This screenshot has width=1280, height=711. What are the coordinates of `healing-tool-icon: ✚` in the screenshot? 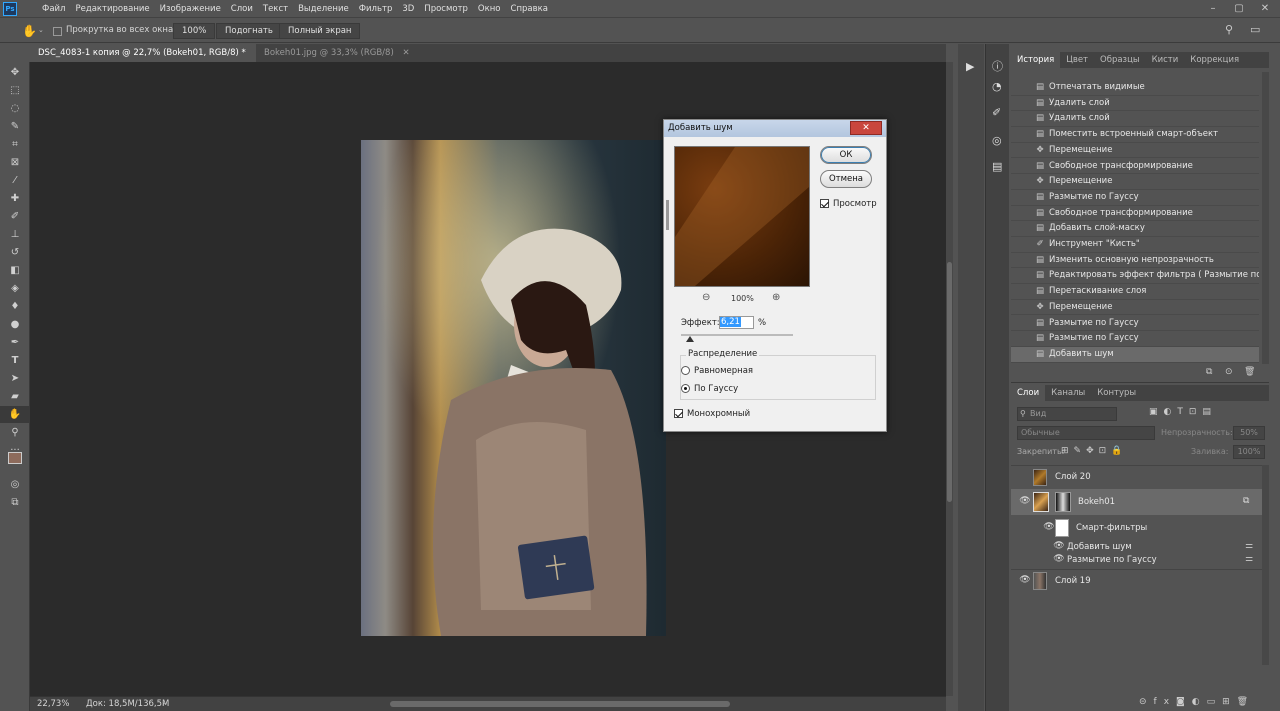 It's located at (15, 198).